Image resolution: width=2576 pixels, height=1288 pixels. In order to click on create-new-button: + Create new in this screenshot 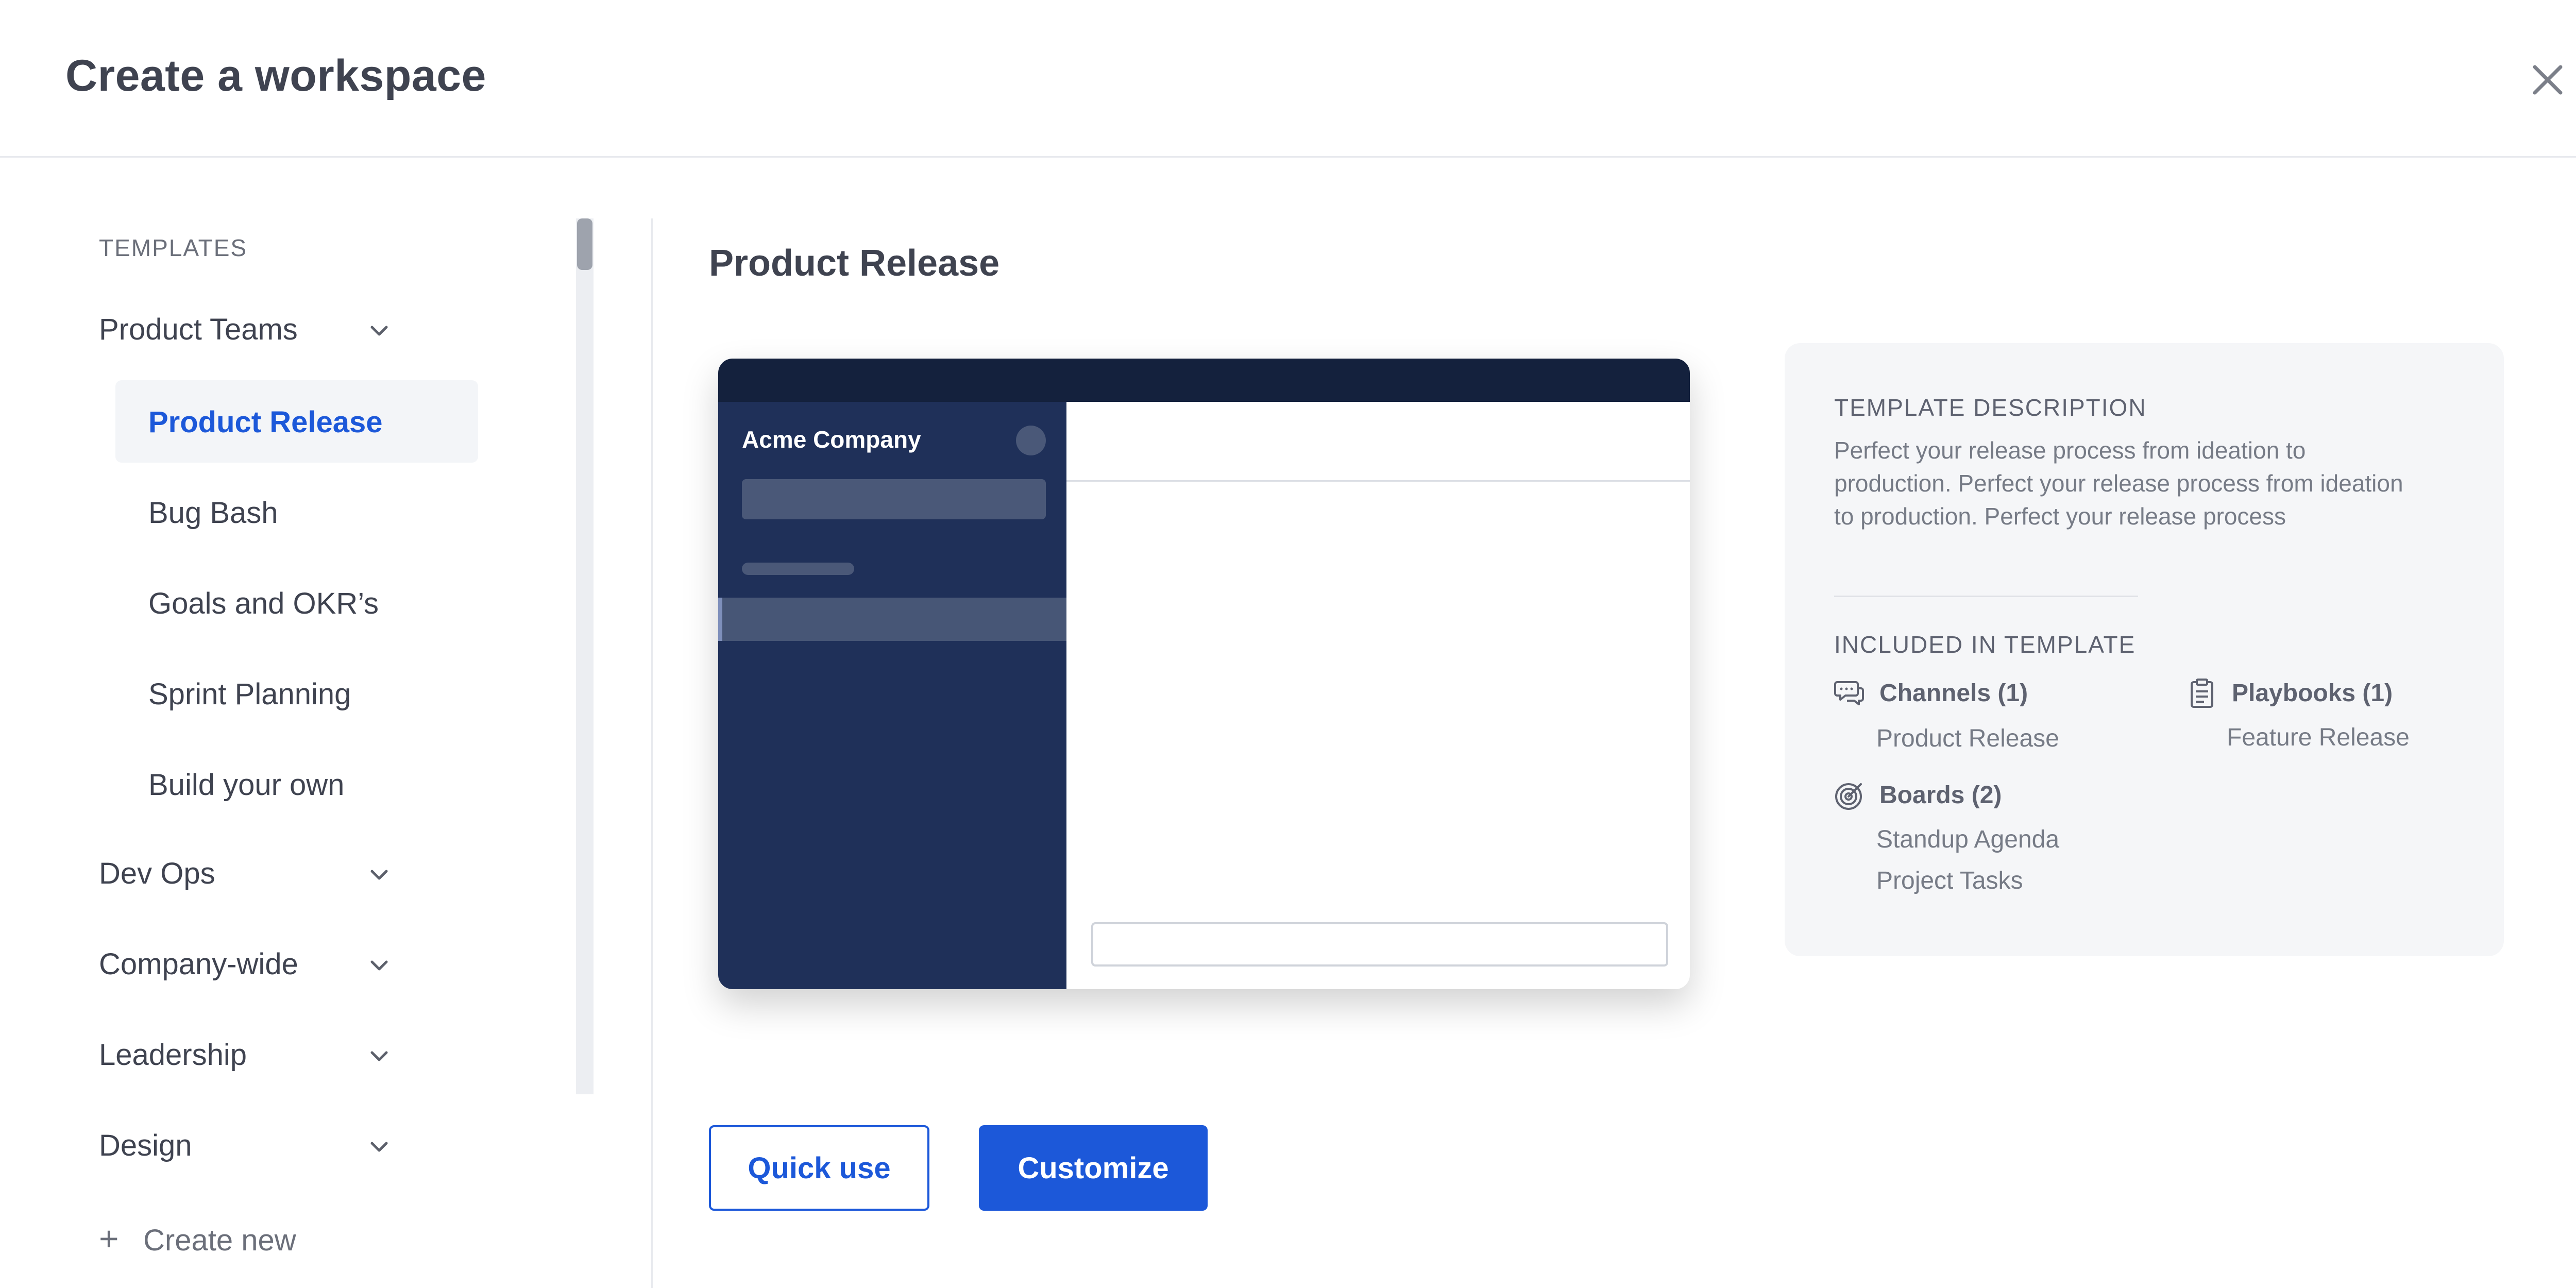, I will do `click(197, 1238)`.